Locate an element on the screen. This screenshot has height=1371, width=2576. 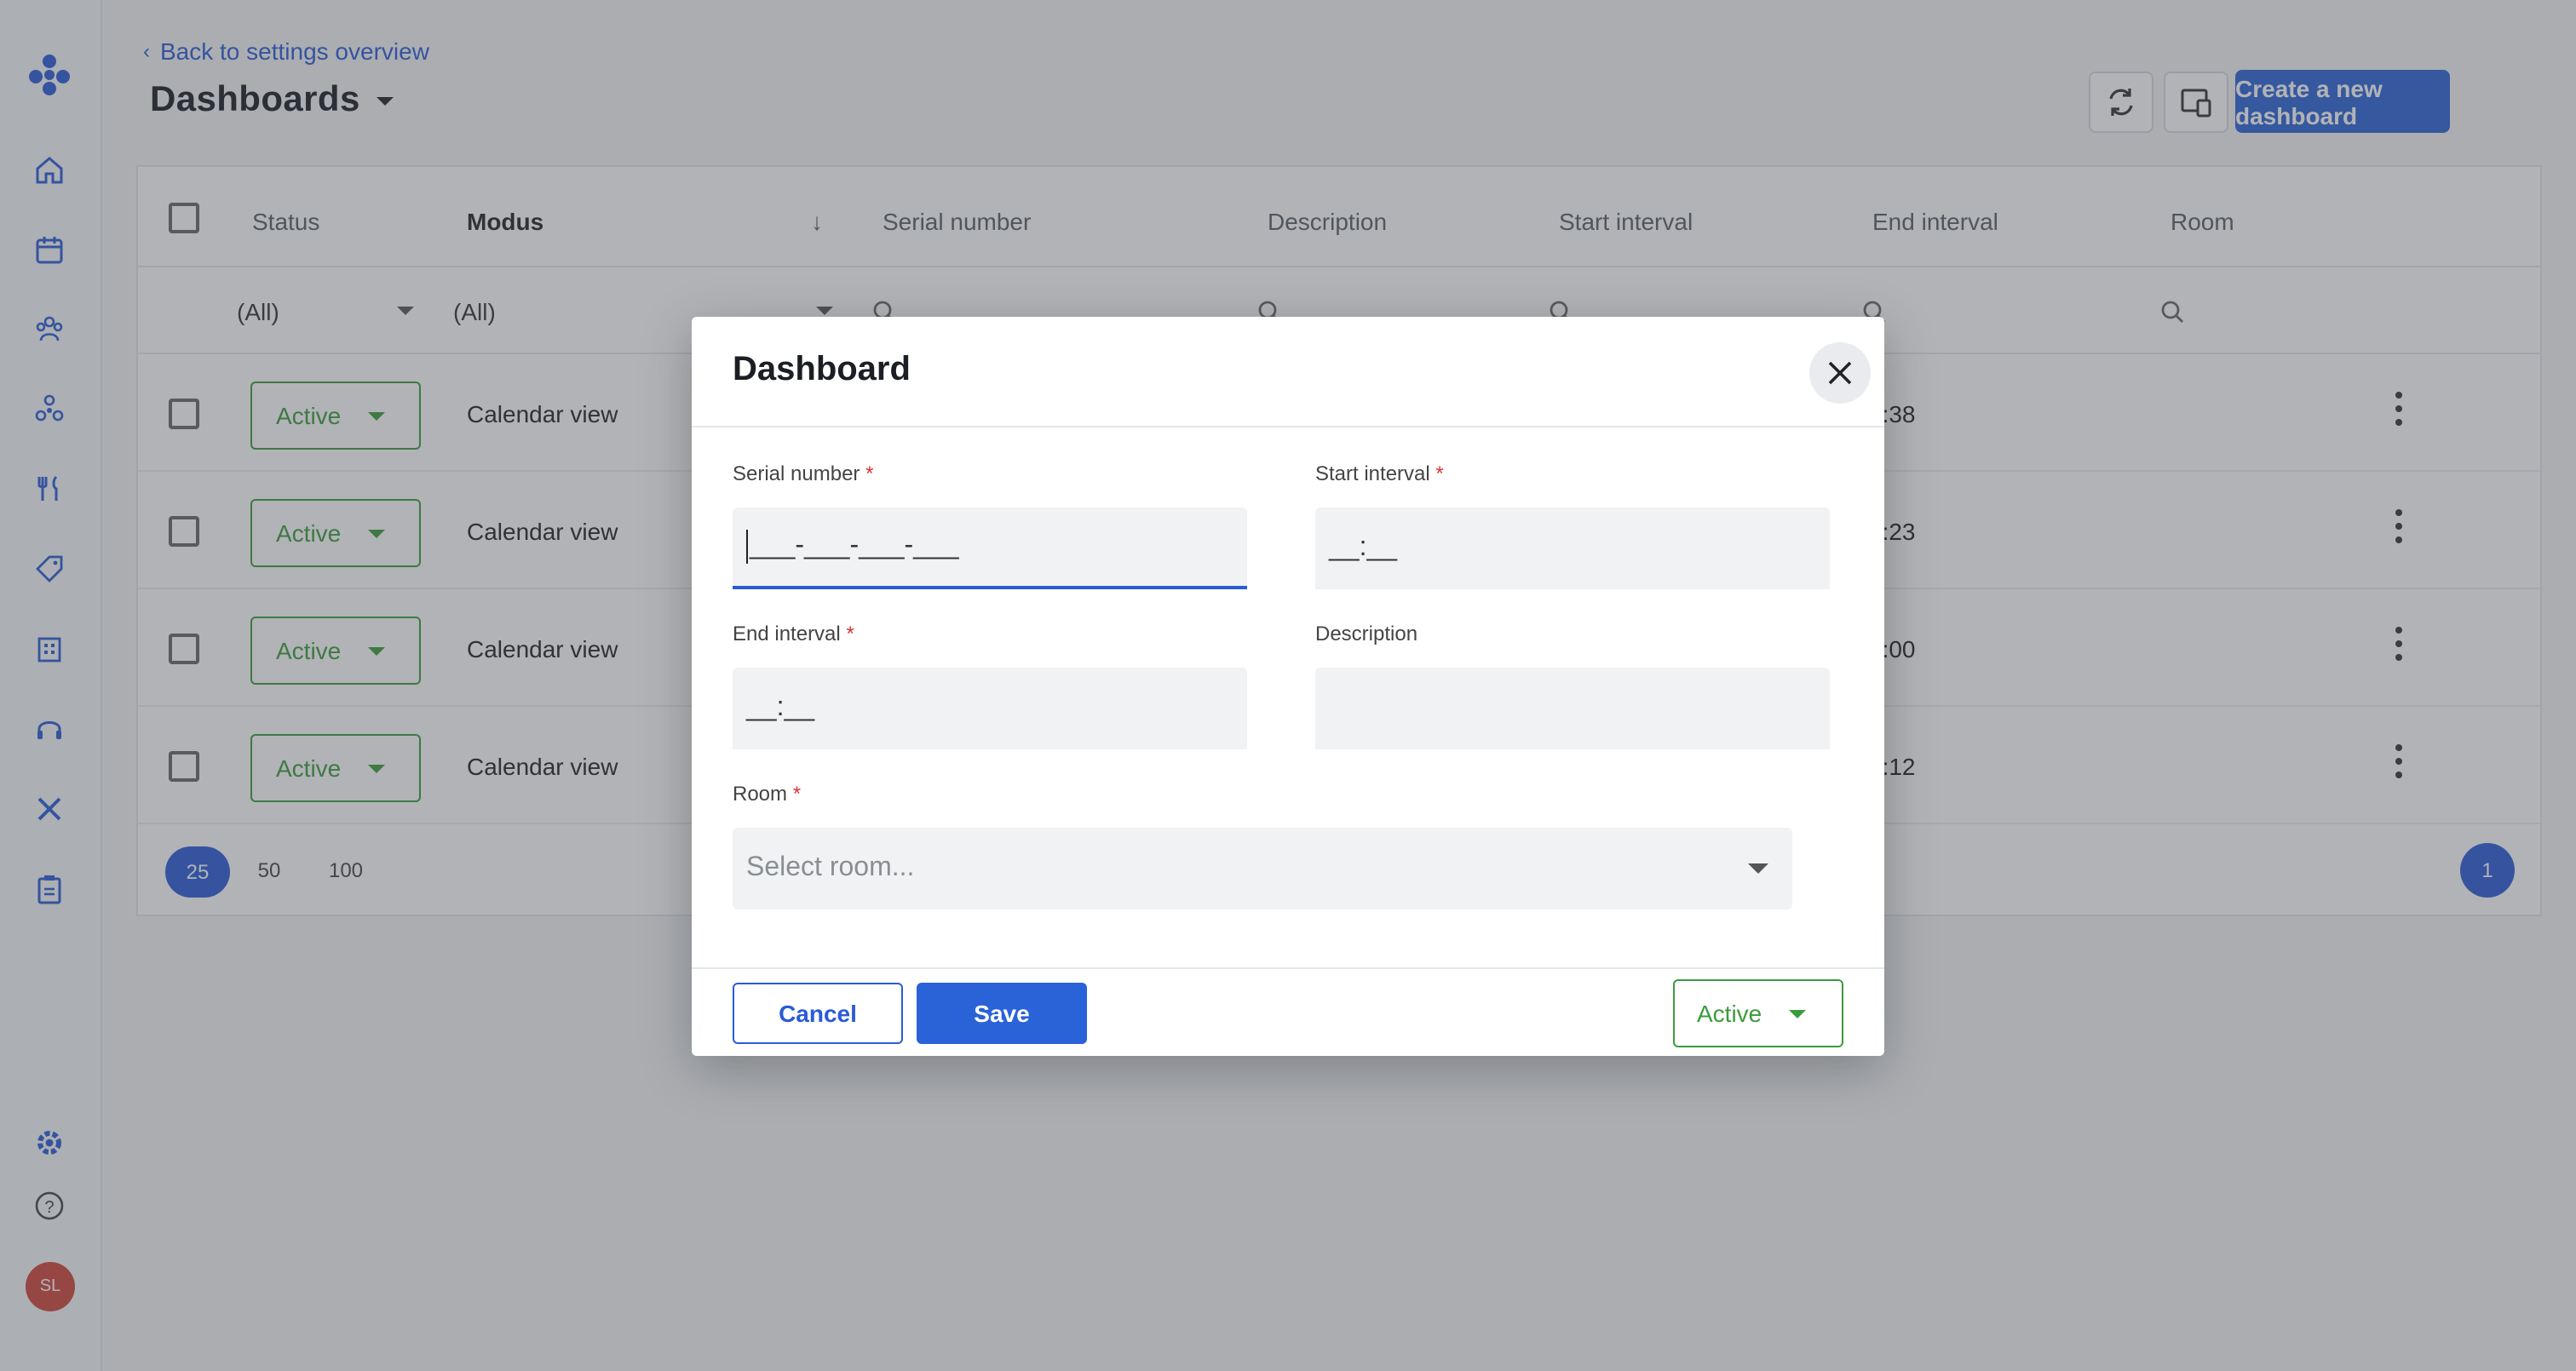
description-input is located at coordinates (1573, 708).